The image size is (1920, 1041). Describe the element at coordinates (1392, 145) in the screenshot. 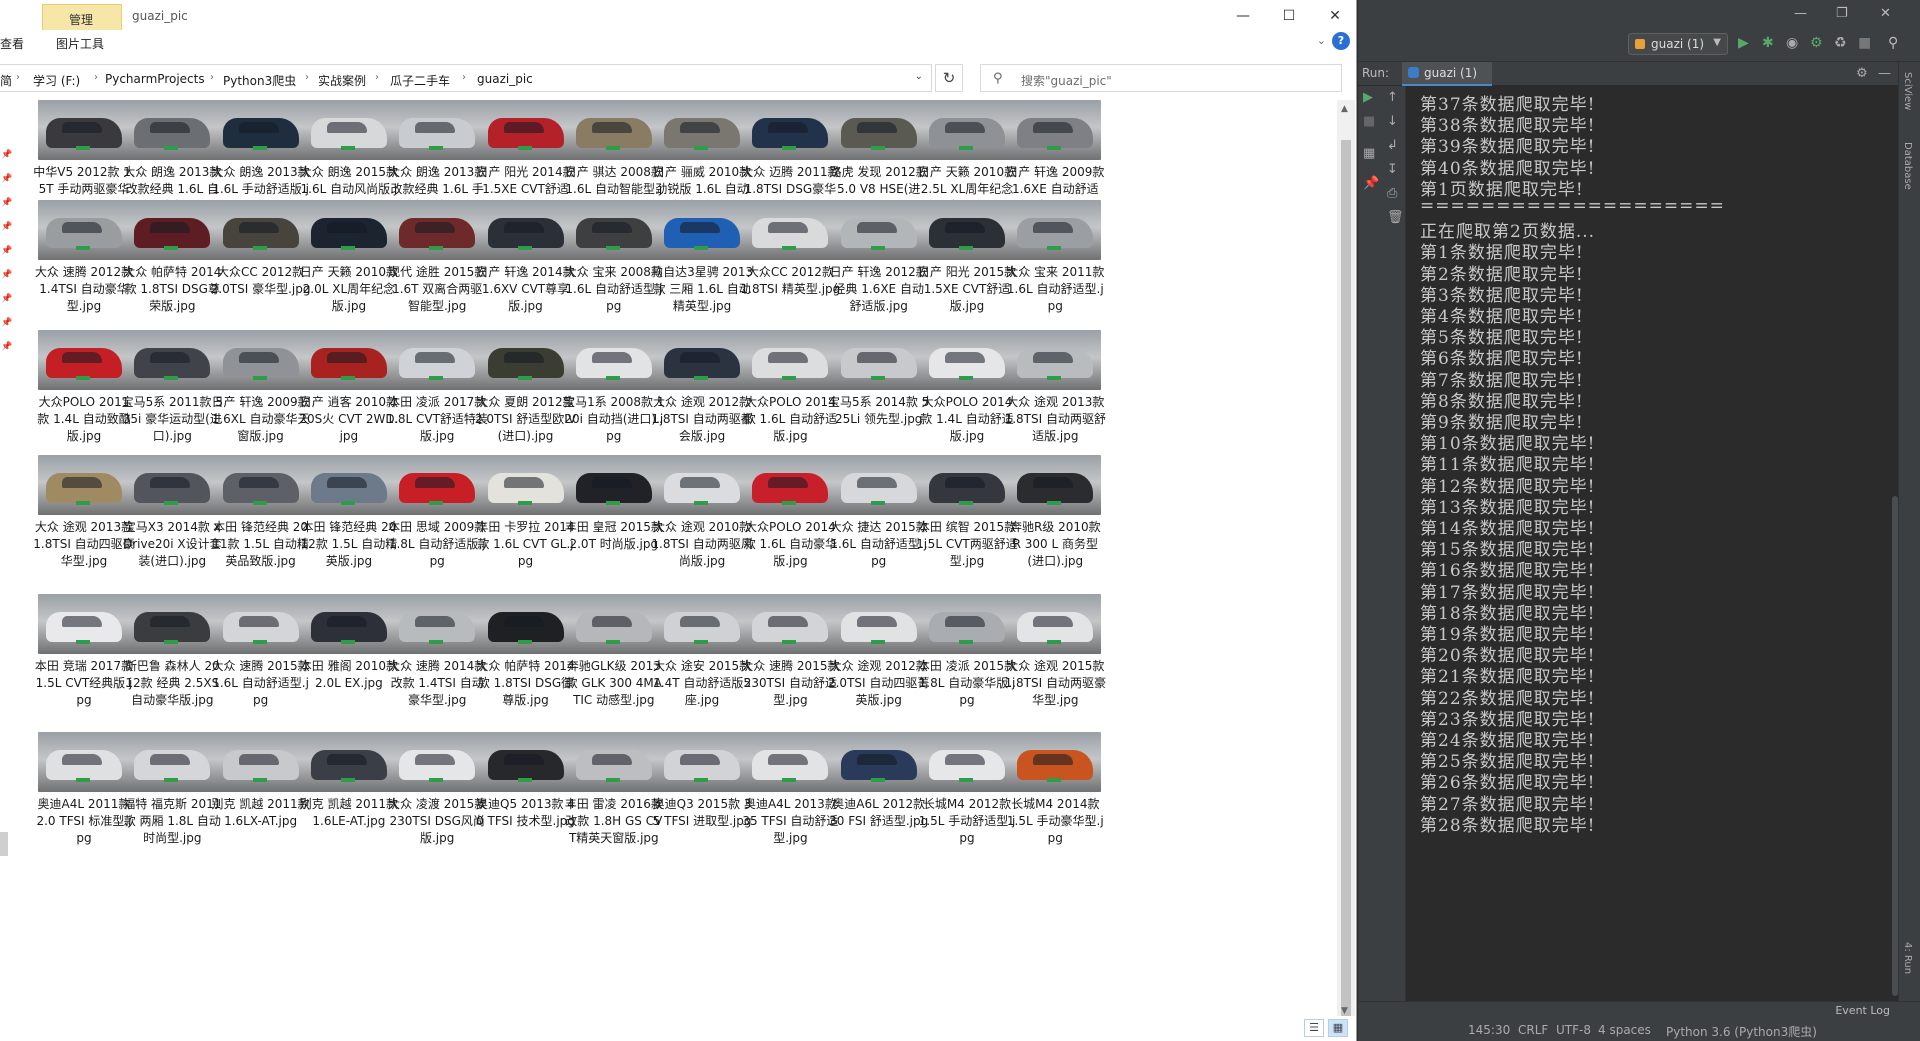

I see `soft-wrap-icon: ↲` at that location.